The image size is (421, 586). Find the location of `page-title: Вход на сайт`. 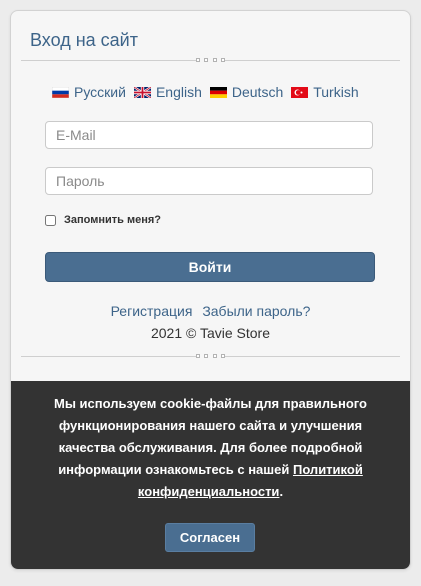

page-title: Вход на сайт is located at coordinates (84, 40).